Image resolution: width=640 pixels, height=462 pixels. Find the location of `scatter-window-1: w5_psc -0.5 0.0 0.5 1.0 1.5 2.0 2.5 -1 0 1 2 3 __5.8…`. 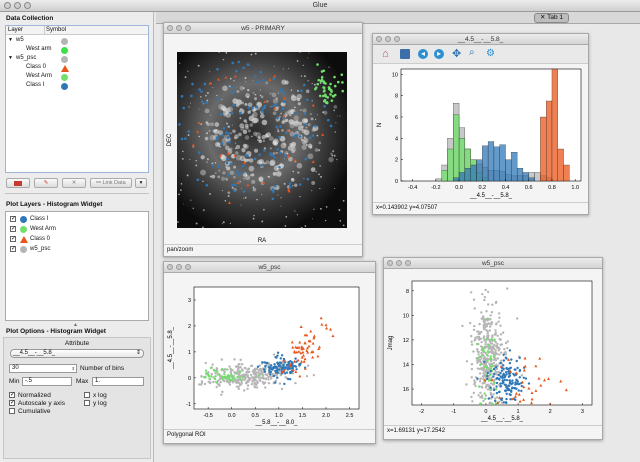

scatter-window-1: w5_psc -0.5 0.0 0.5 1.0 1.5 2.0 2.5 -1 0 1 2 3 __5.8… is located at coordinates (269, 352).